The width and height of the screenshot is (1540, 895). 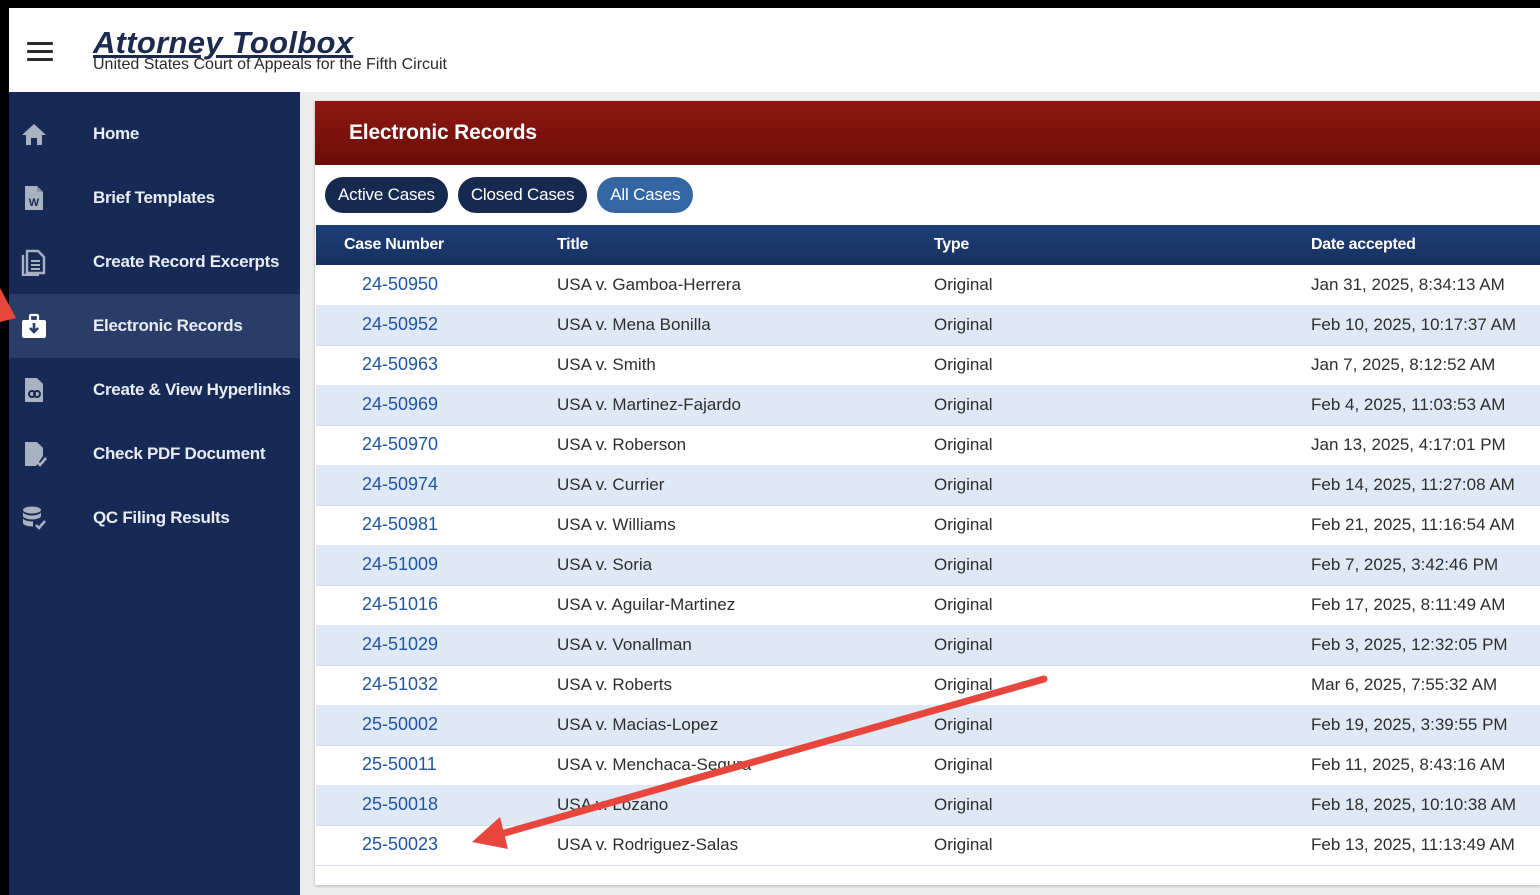 I want to click on date-accepted: Feb 19, 2025, 3:39:55 PM, so click(x=1409, y=724).